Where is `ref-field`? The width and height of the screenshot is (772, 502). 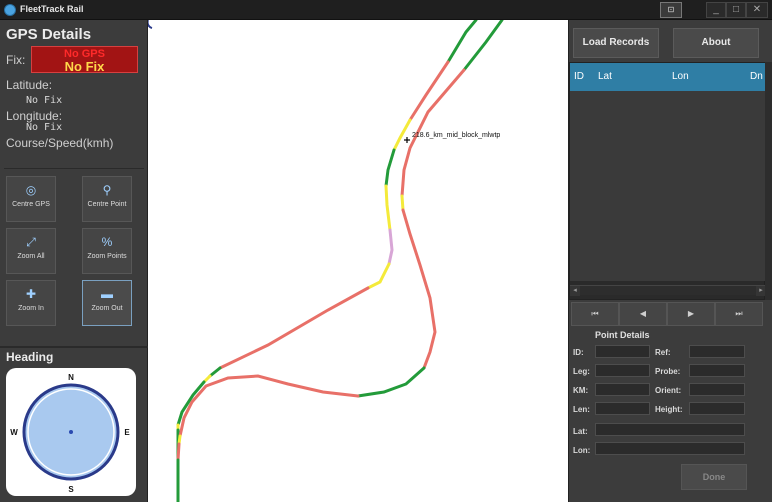
ref-field is located at coordinates (717, 351).